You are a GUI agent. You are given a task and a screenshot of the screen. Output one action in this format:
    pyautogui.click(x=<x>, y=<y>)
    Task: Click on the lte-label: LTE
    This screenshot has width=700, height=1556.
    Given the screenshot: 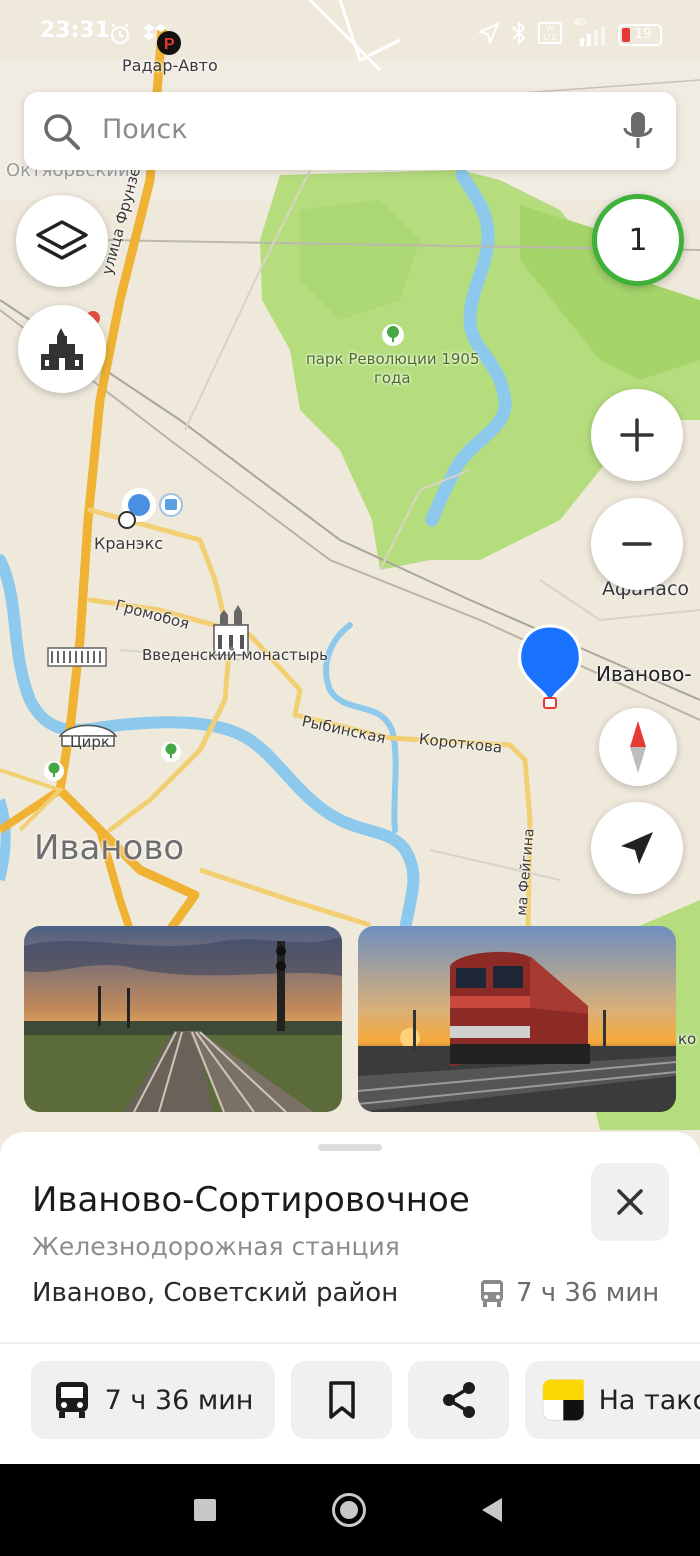 What is the action you would take?
    pyautogui.click(x=550, y=37)
    